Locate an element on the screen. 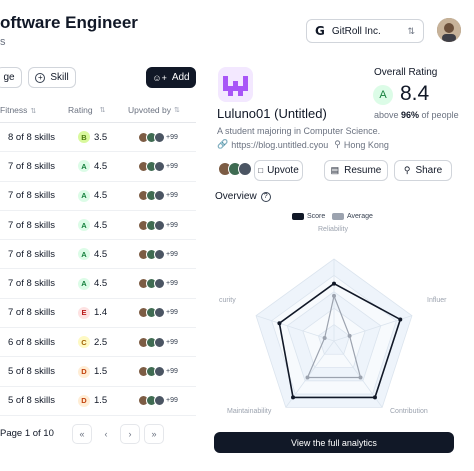  next-page-button: › is located at coordinates (130, 434).